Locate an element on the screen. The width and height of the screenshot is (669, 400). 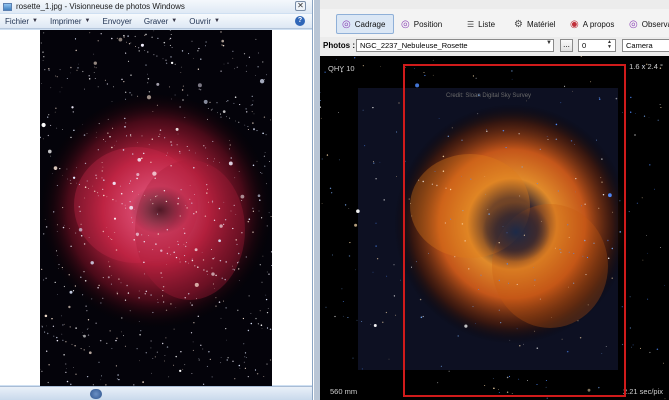
info-icon: ◉ is located at coordinates (574, 24).